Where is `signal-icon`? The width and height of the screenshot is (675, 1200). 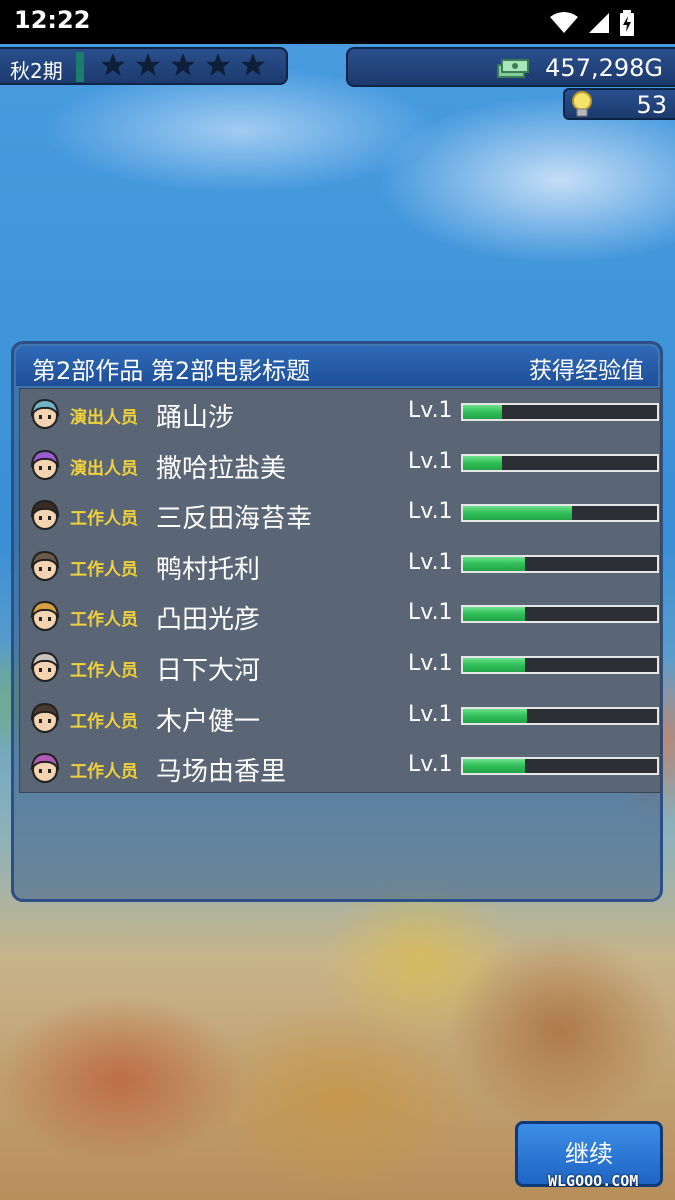
signal-icon is located at coordinates (599, 23).